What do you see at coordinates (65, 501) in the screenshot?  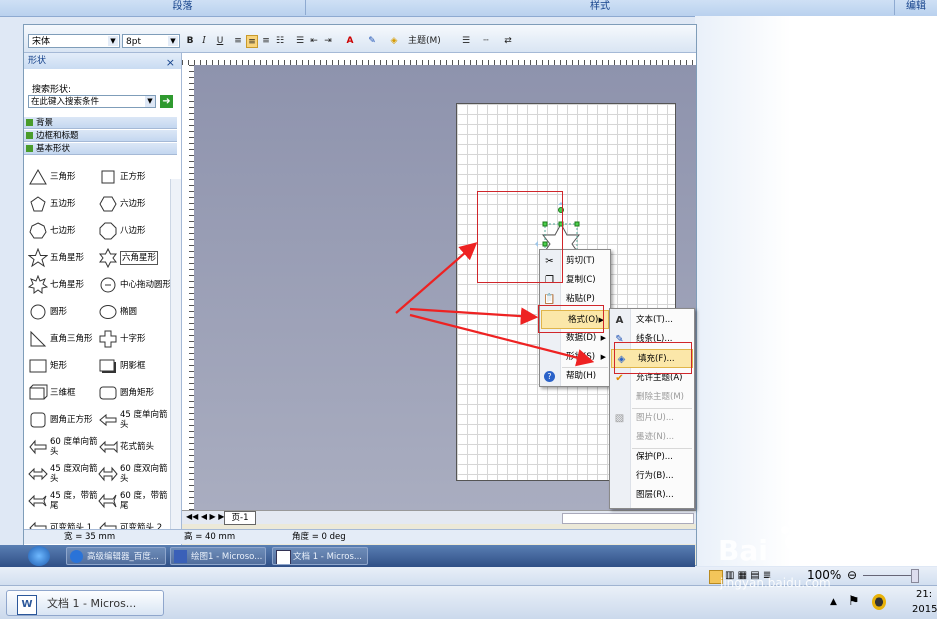 I see `shape-item: 45 度，带箭尾` at bounding box center [65, 501].